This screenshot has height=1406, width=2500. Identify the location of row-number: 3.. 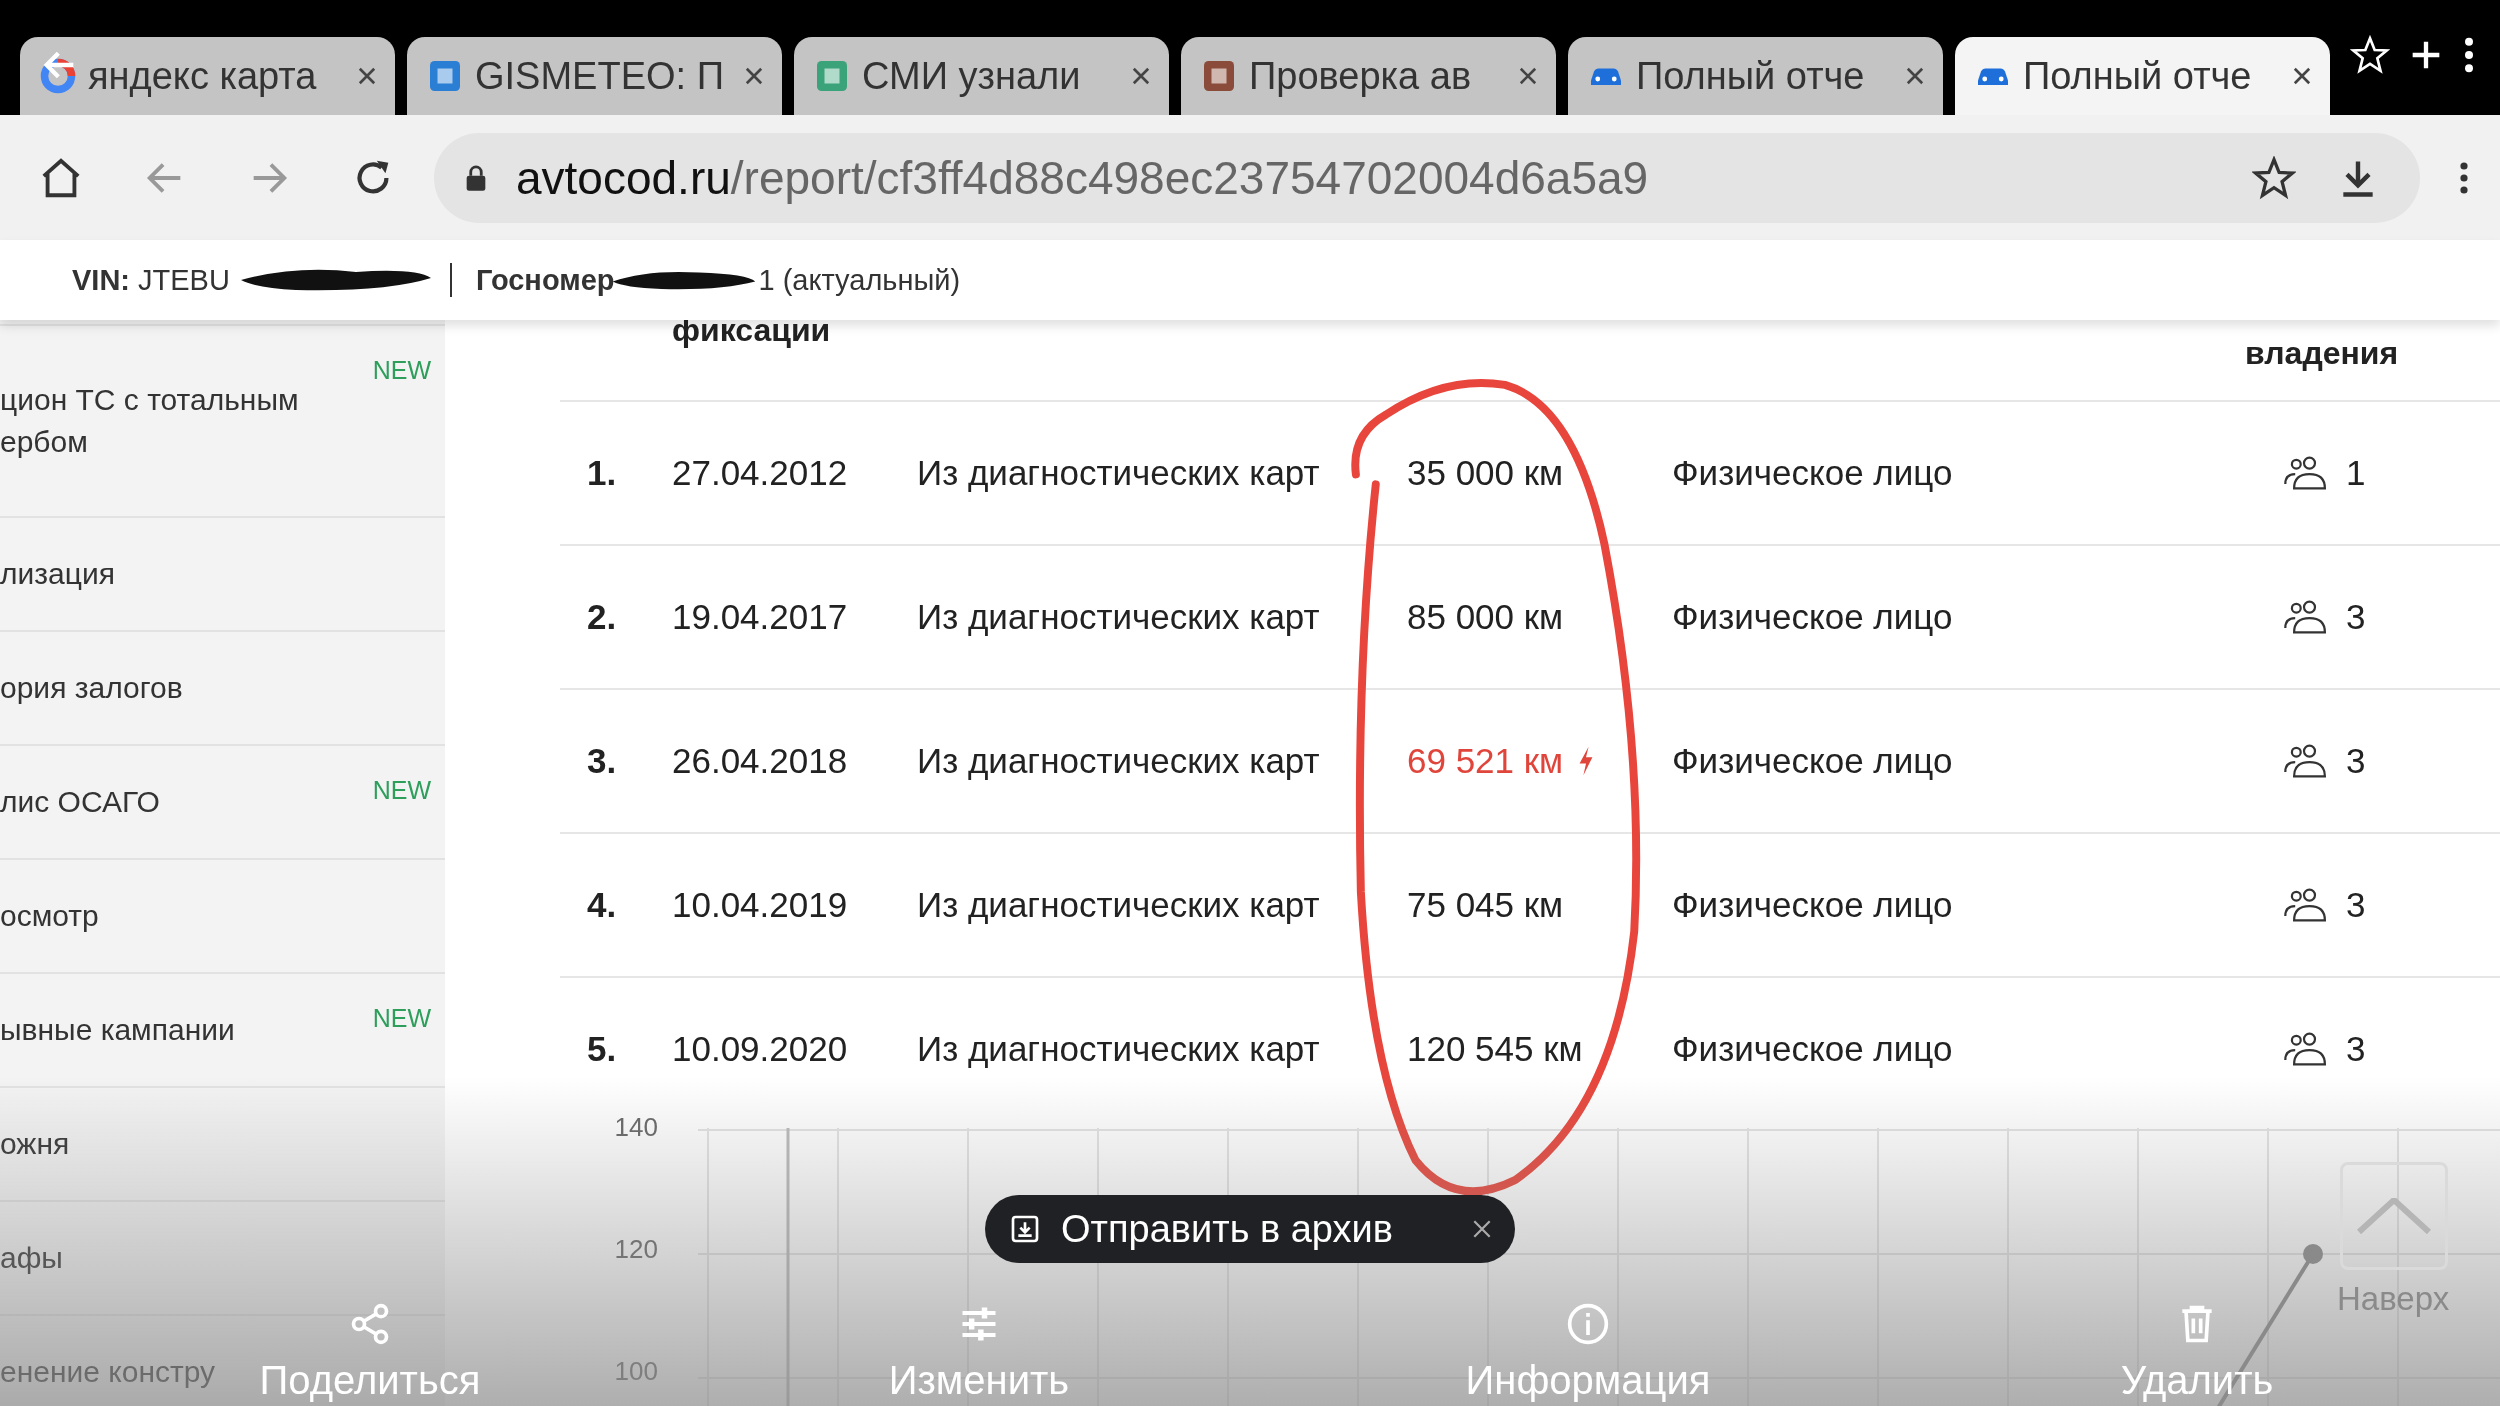
(602, 761).